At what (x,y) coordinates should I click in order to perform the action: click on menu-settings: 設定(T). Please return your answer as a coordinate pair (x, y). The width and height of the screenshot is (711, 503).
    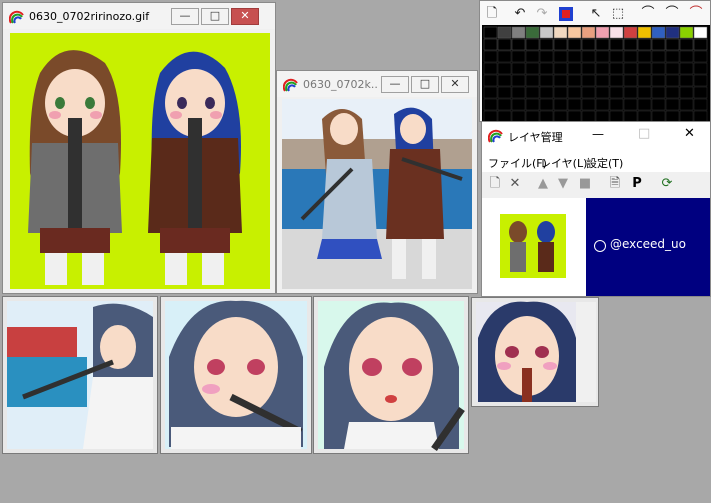
    Looking at the image, I should click on (604, 163).